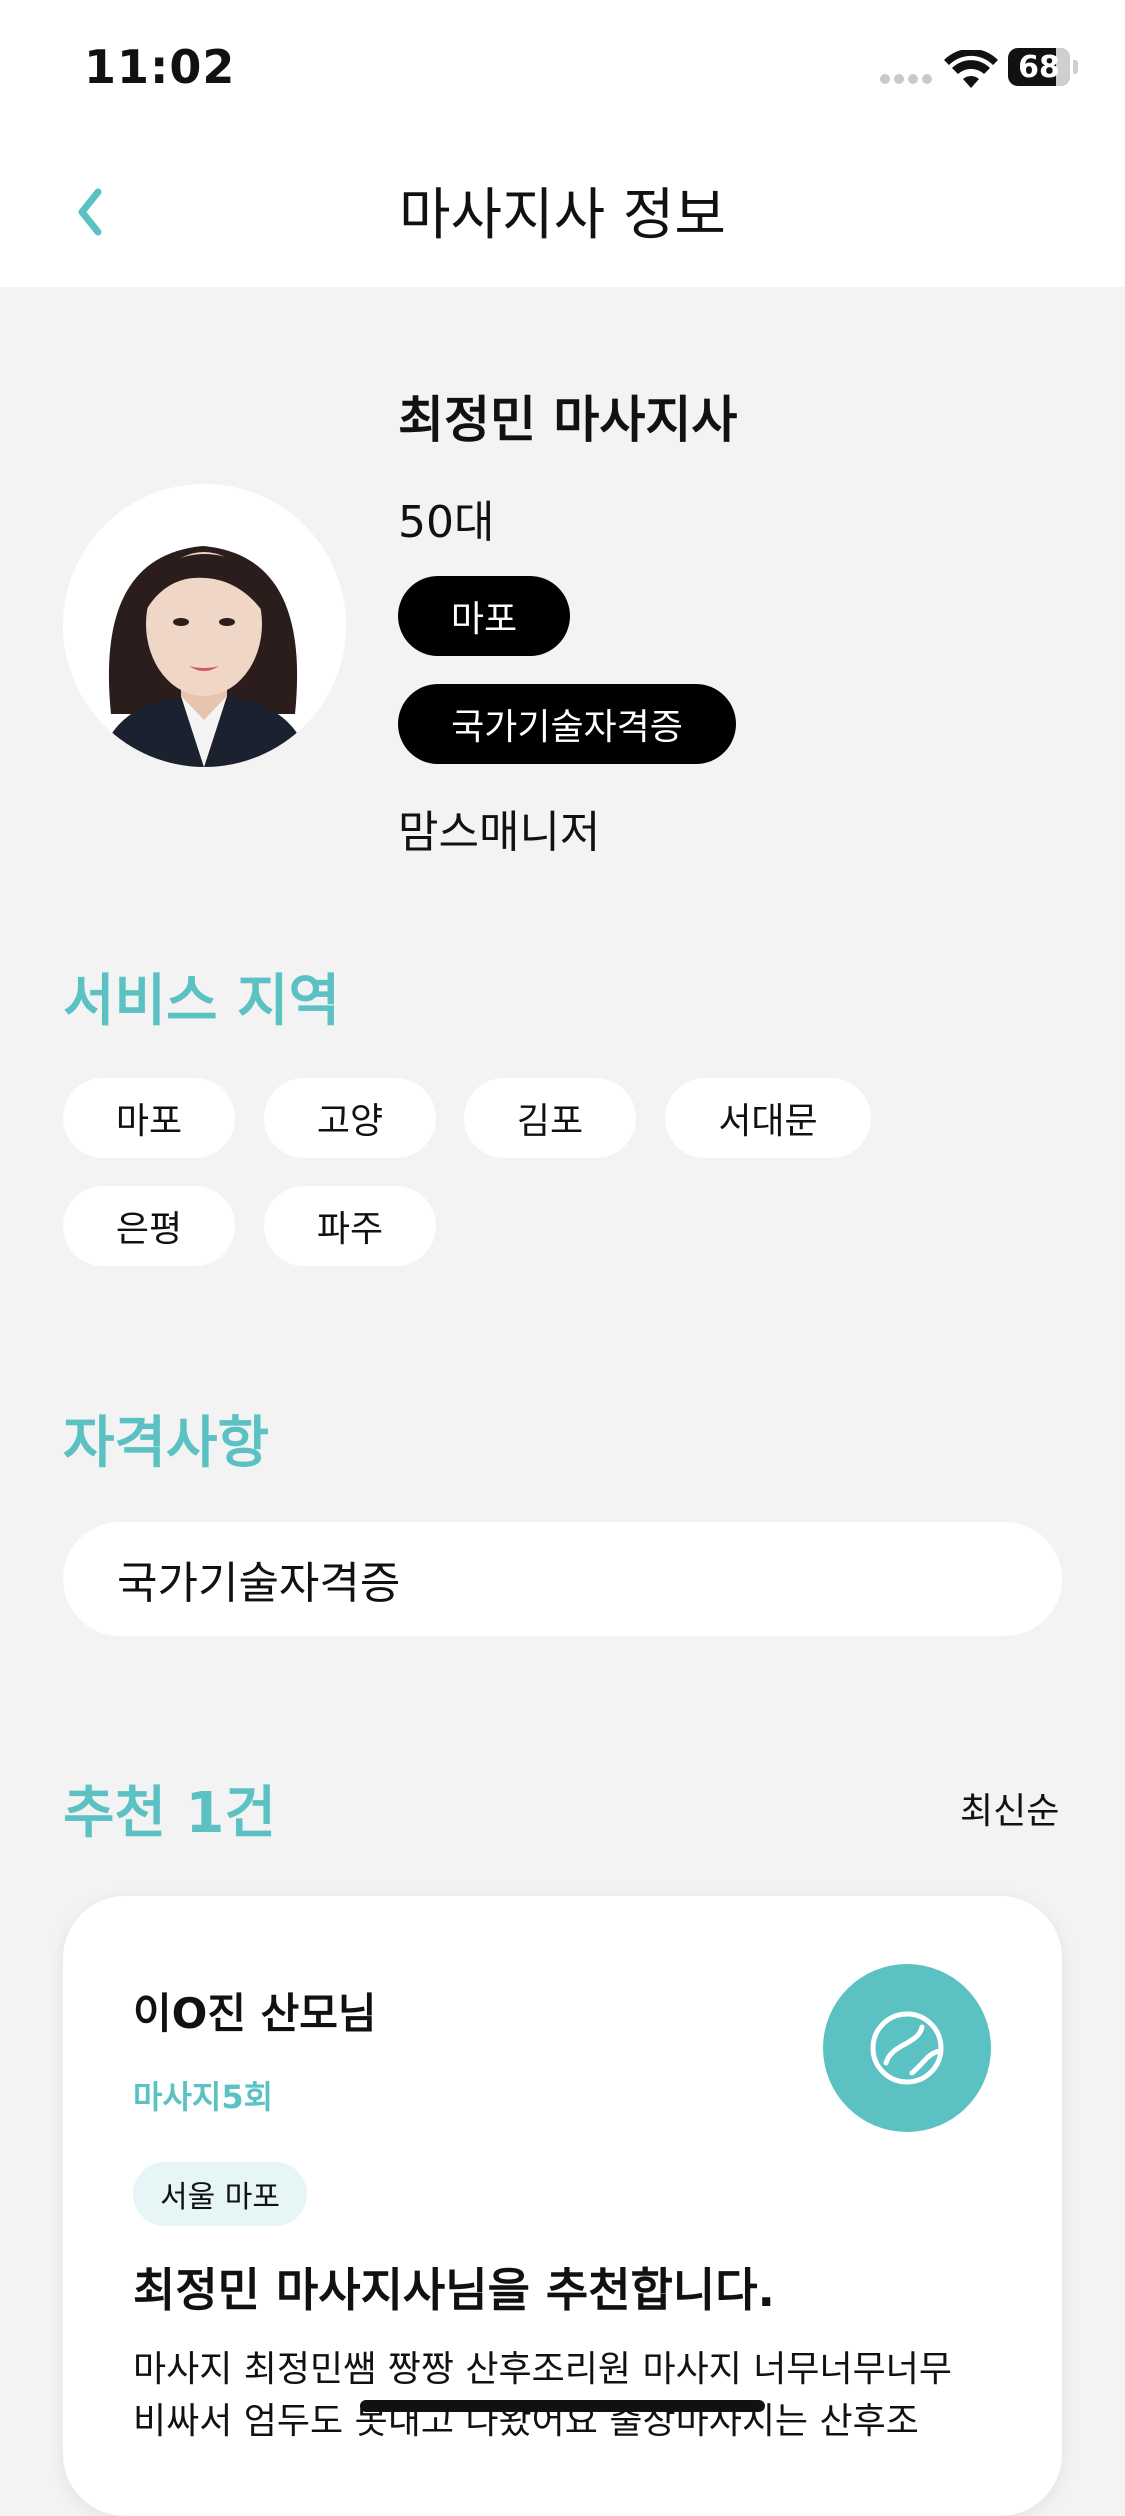 The image size is (1125, 2516). Describe the element at coordinates (166, 1443) in the screenshot. I see `qualifications-title: 자격사항` at that location.